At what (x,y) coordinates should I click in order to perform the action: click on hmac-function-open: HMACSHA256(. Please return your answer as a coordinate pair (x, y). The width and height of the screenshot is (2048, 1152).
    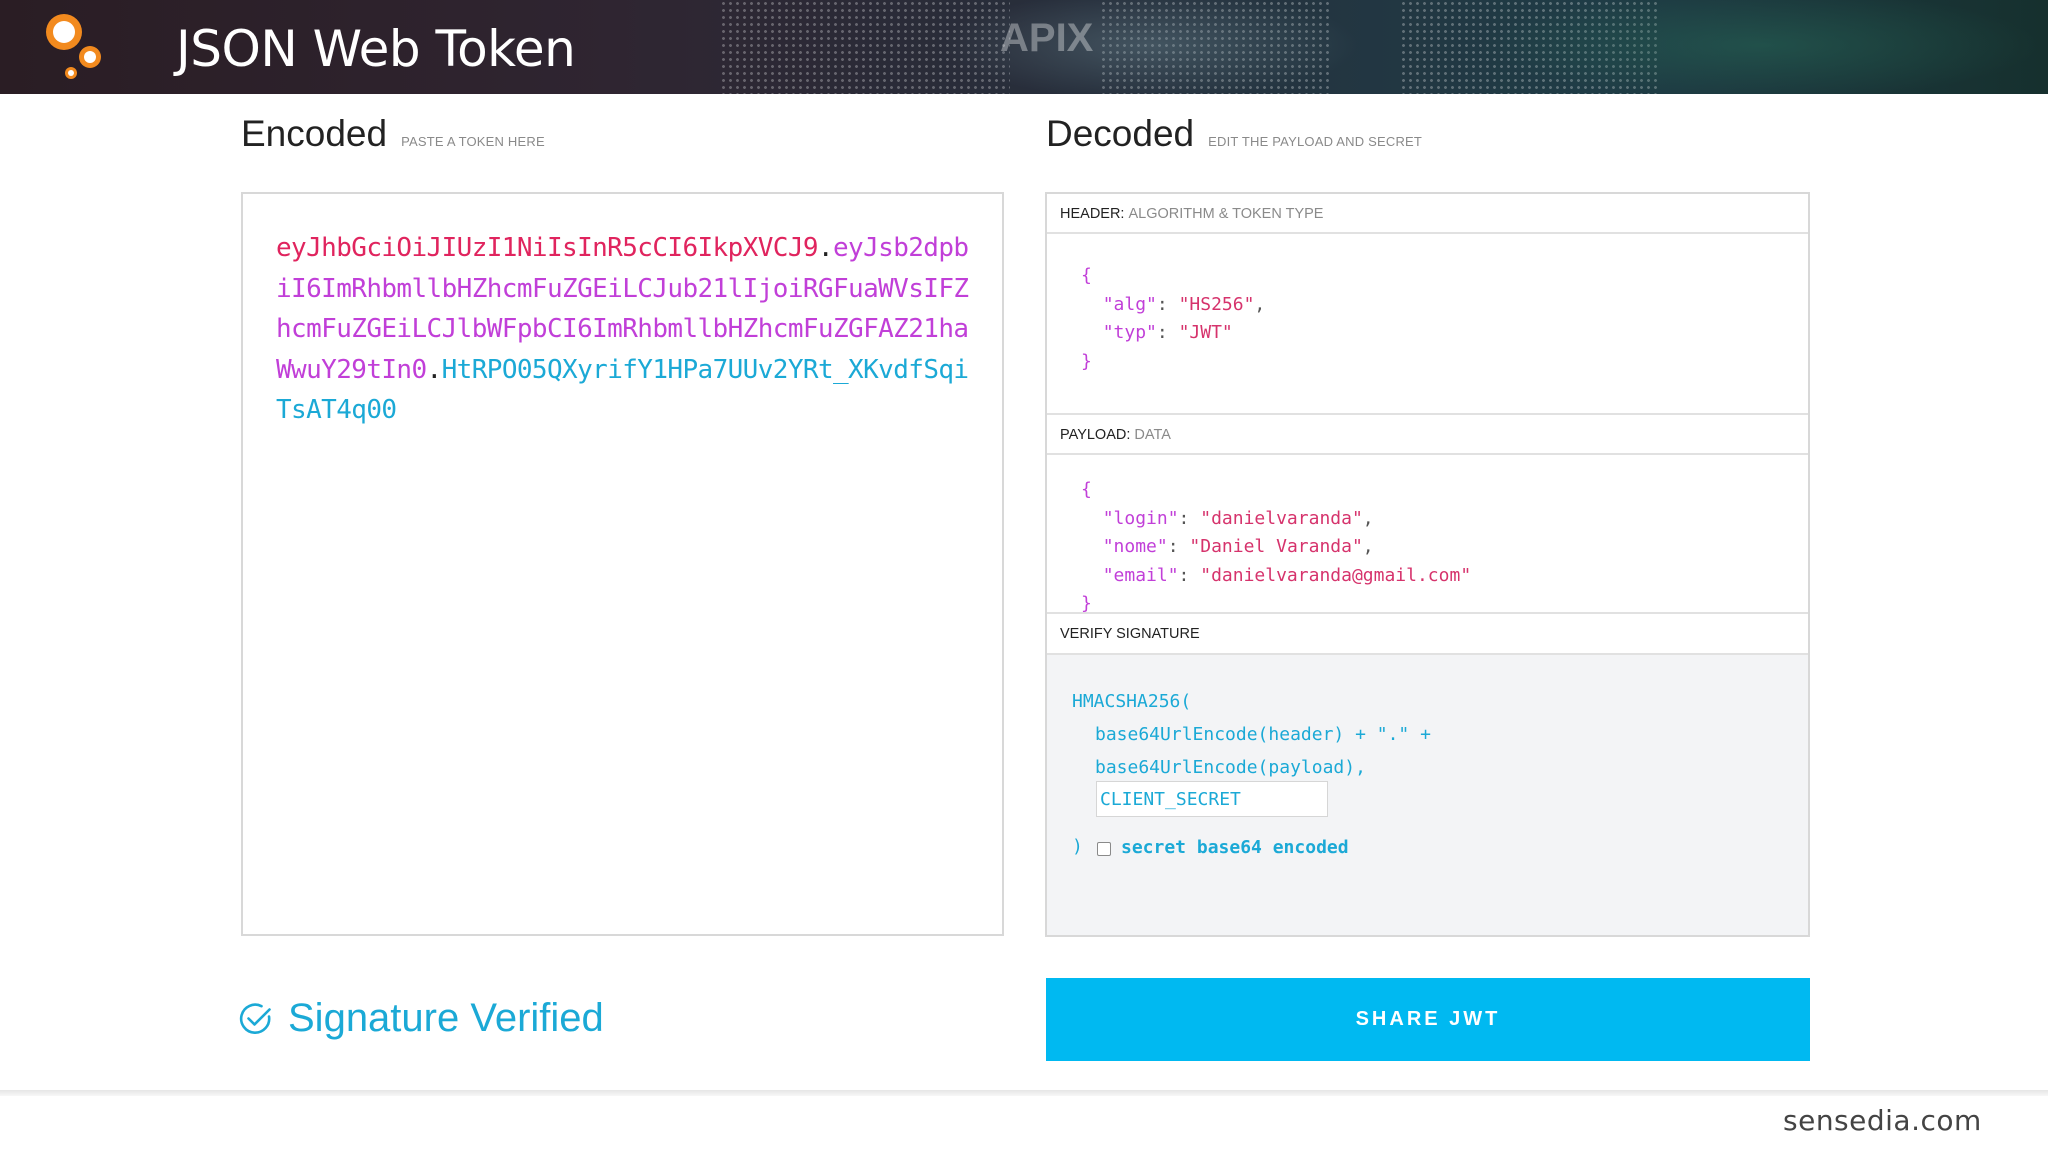
    Looking at the image, I should click on (1132, 701).